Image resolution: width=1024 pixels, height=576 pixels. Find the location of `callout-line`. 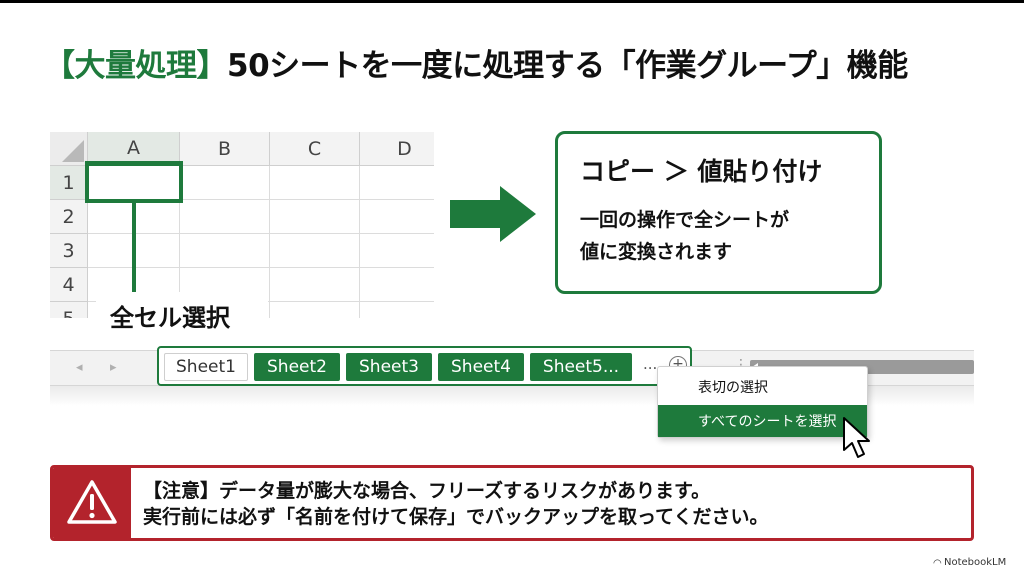

callout-line is located at coordinates (134, 251).